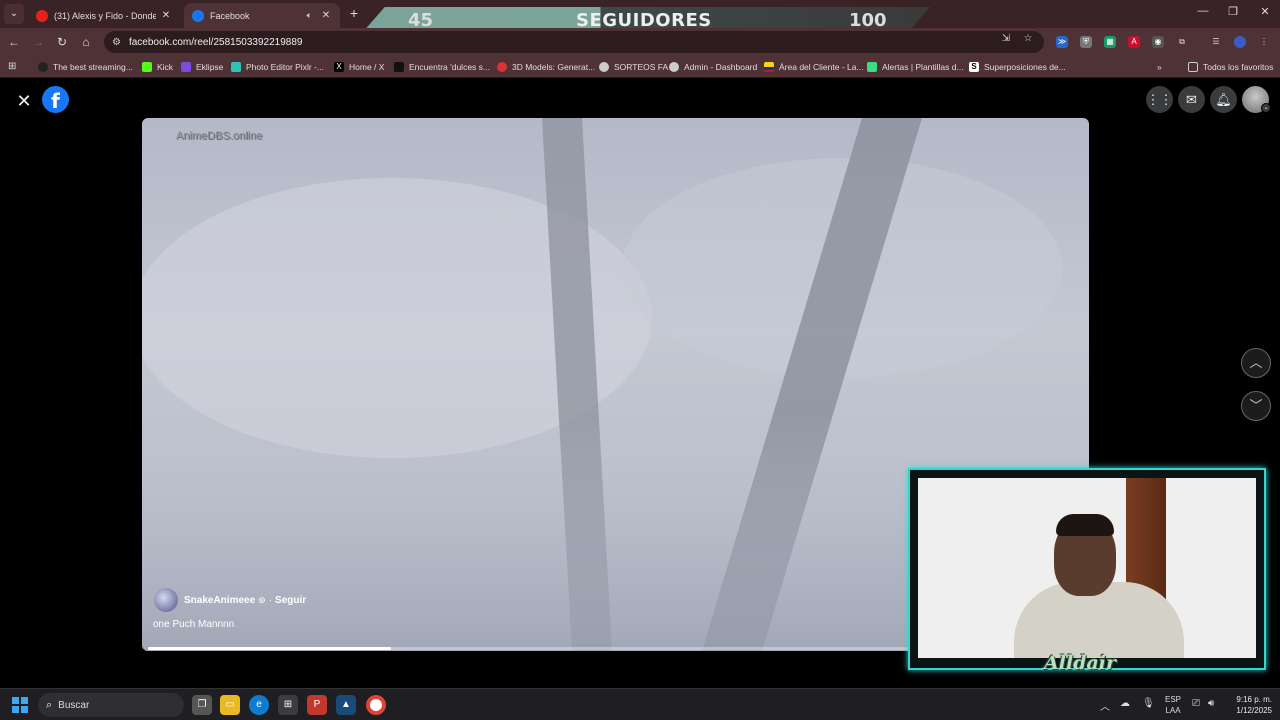 Image resolution: width=1280 pixels, height=720 pixels. Describe the element at coordinates (354, 13) in the screenshot. I see `new-tab-button: +` at that location.